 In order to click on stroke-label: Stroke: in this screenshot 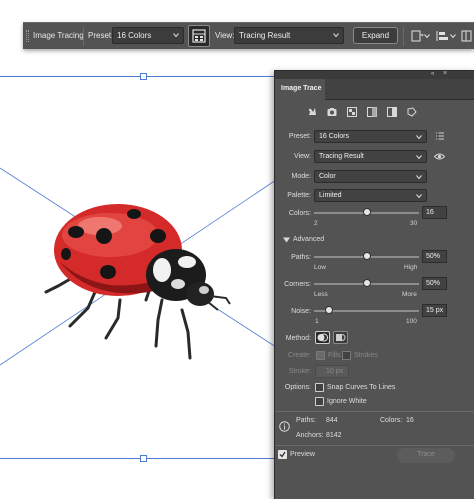, I will do `click(299, 371)`.